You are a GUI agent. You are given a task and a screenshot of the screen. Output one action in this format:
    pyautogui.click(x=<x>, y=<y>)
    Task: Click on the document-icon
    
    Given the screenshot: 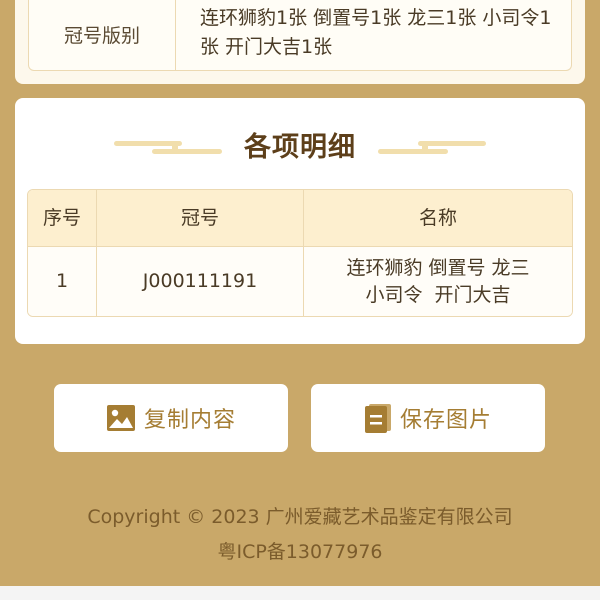 What is the action you would take?
    pyautogui.click(x=377, y=418)
    